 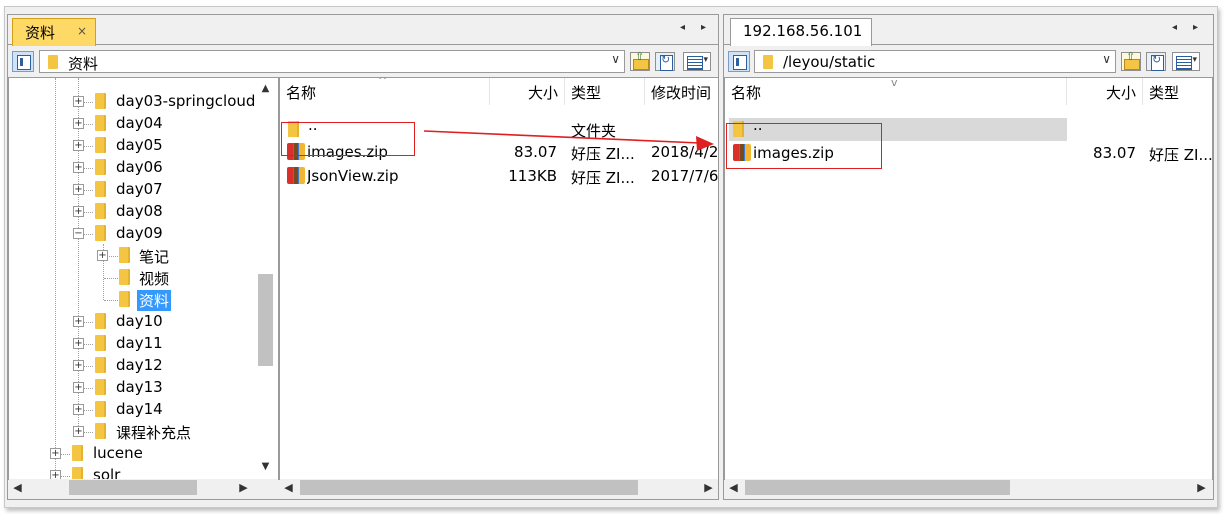 What do you see at coordinates (894, 83) in the screenshot?
I see `sort-descending-icon: v` at bounding box center [894, 83].